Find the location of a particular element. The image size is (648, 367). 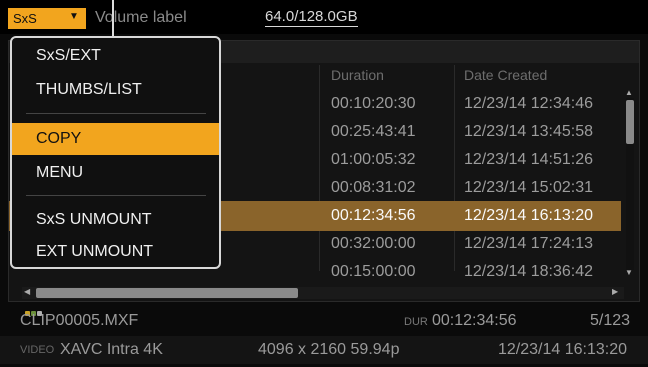

media-selector-label: SxS is located at coordinates (25, 18).